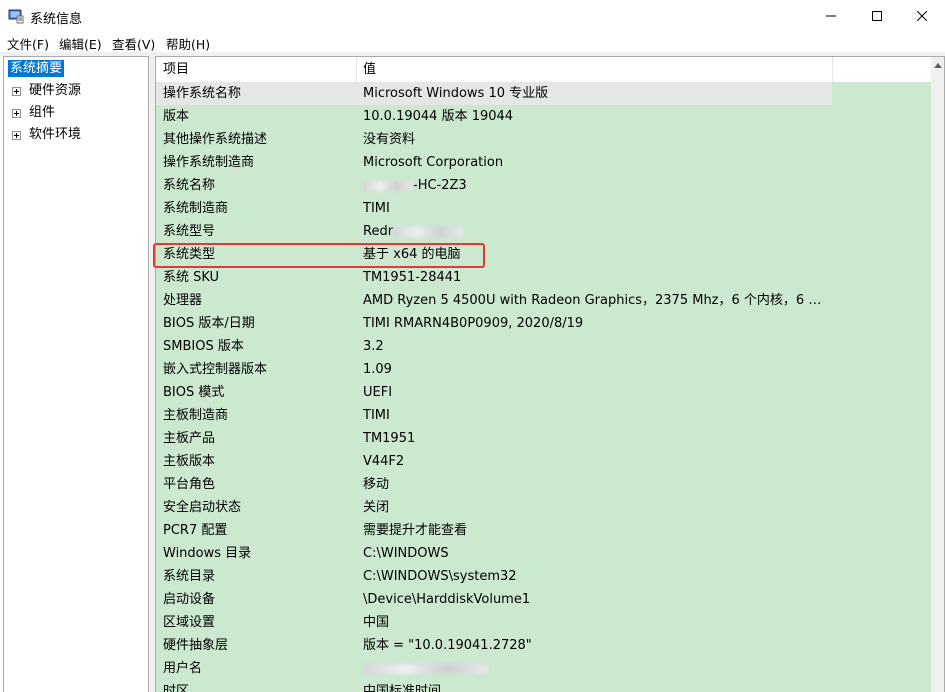 This screenshot has height=692, width=945. I want to click on row-item: 主板制造商, so click(196, 415).